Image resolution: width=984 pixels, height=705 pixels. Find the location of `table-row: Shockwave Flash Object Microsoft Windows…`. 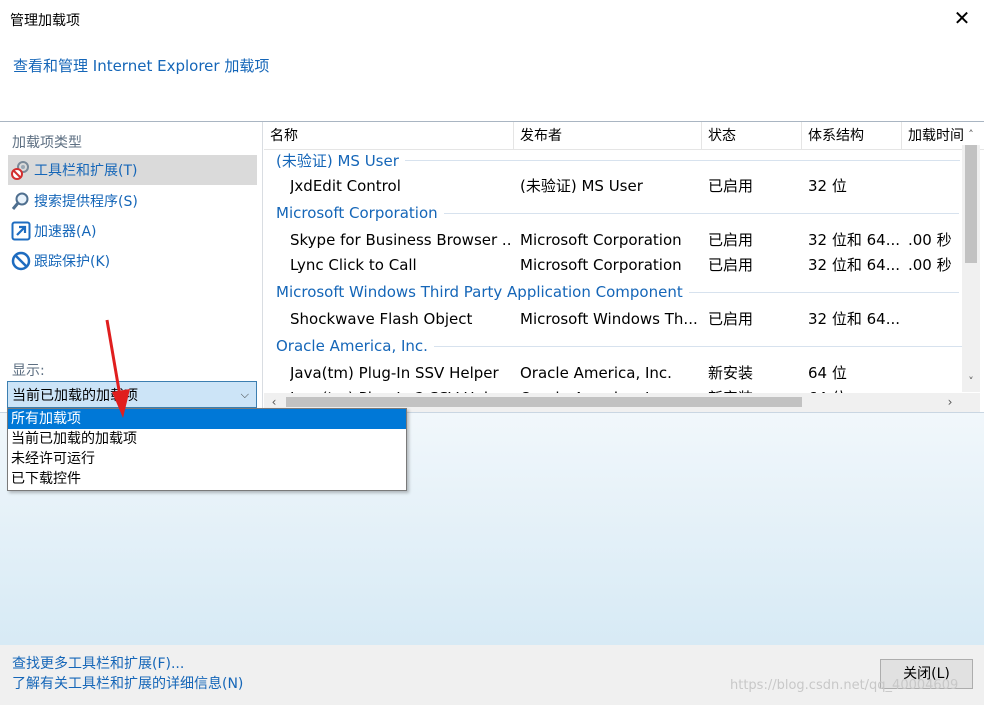

table-row: Shockwave Flash Object Microsoft Windows… is located at coordinates (614, 319).